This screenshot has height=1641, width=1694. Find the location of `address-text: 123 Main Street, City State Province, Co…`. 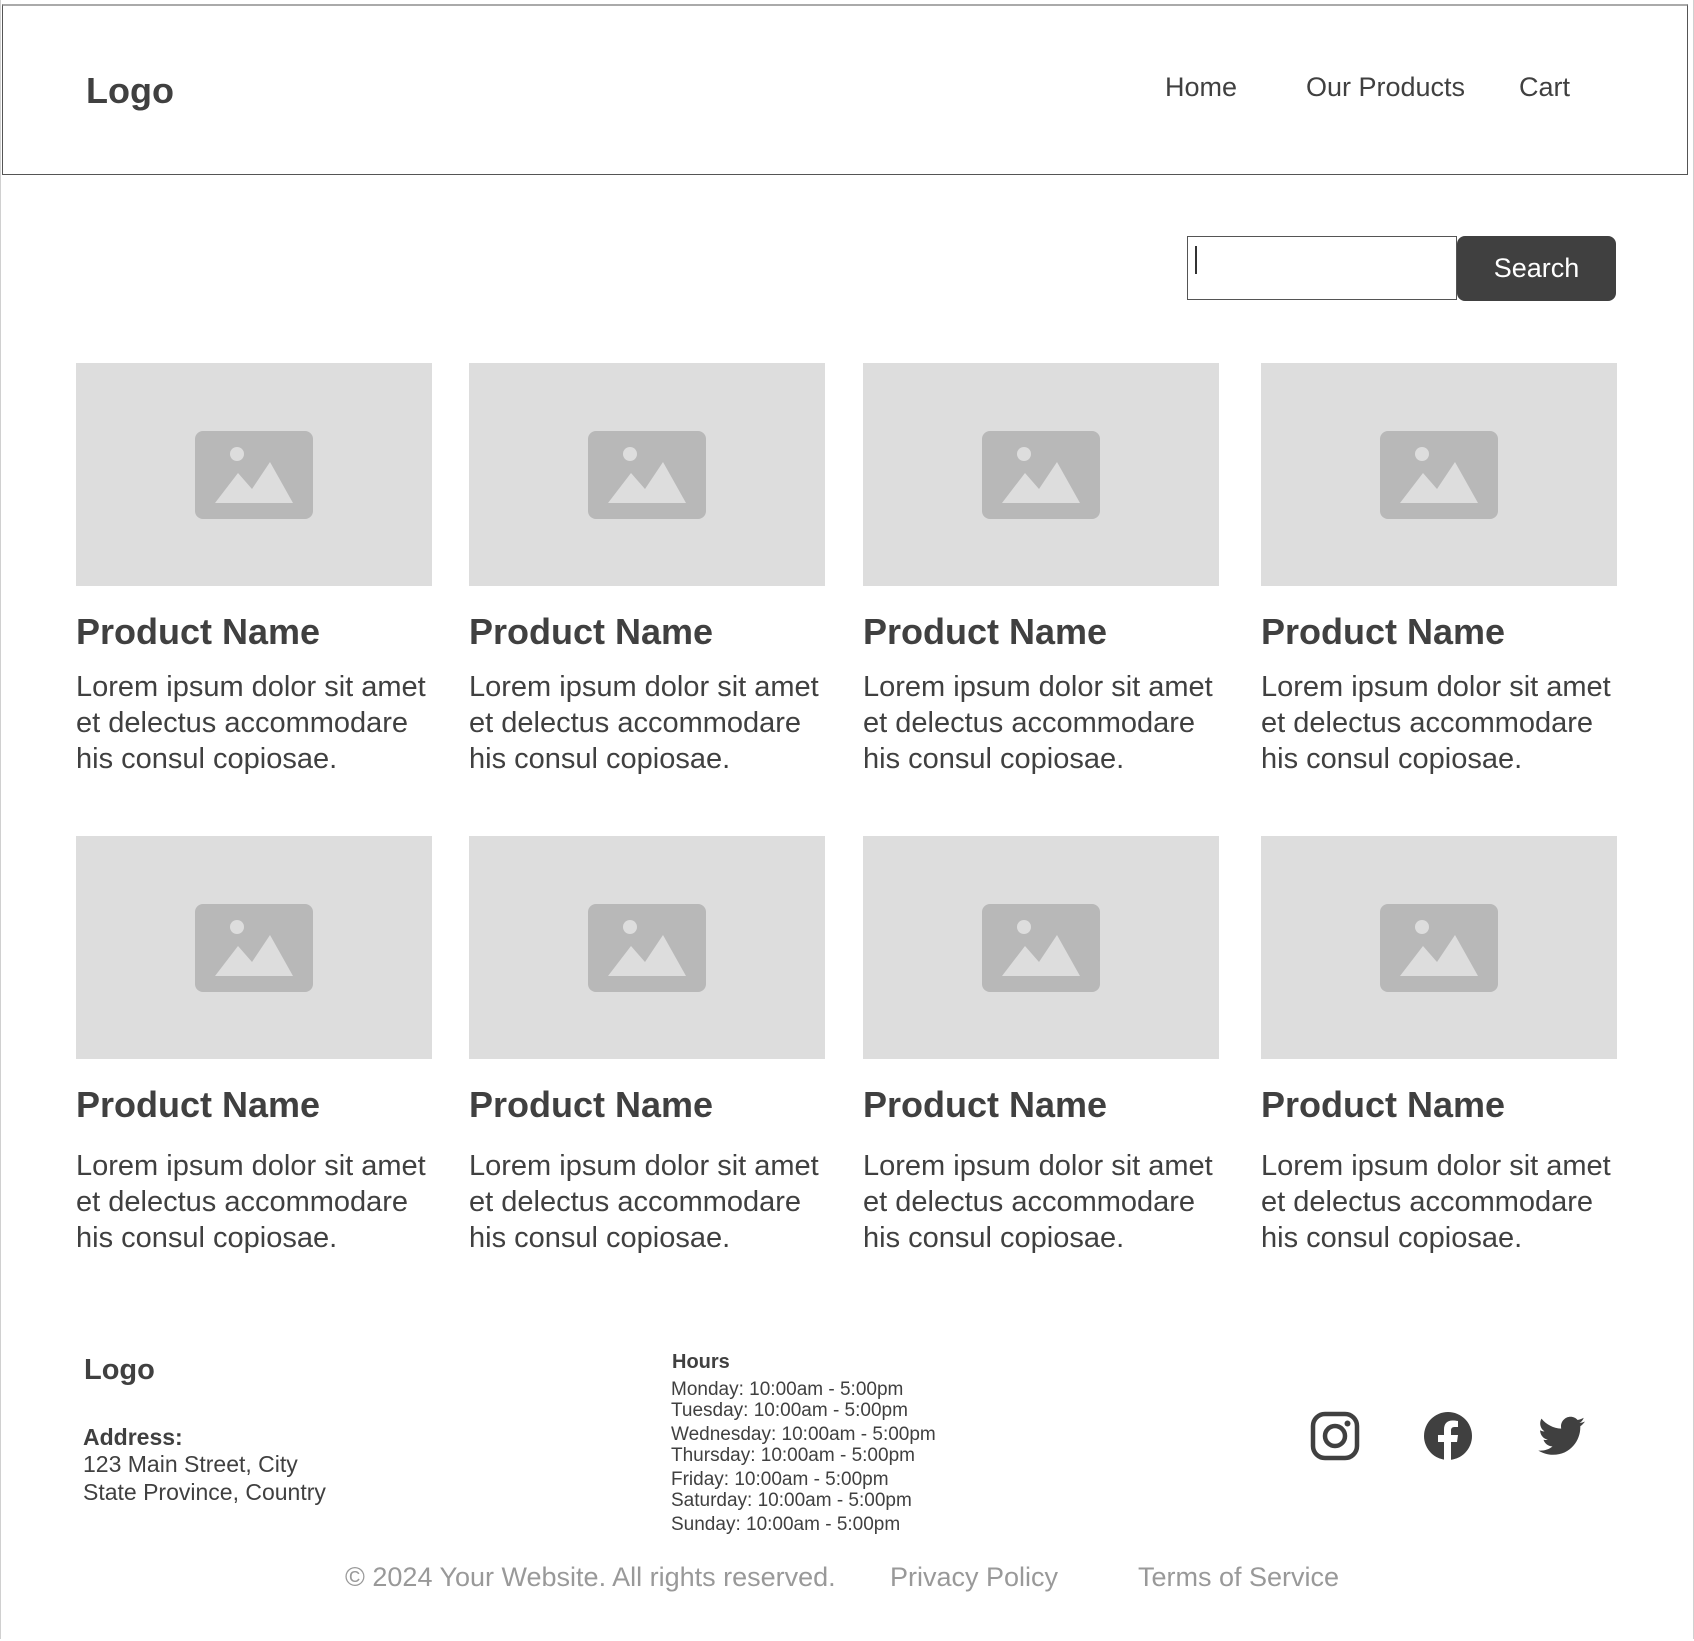

address-text: 123 Main Street, City State Province, Co… is located at coordinates (204, 1478).